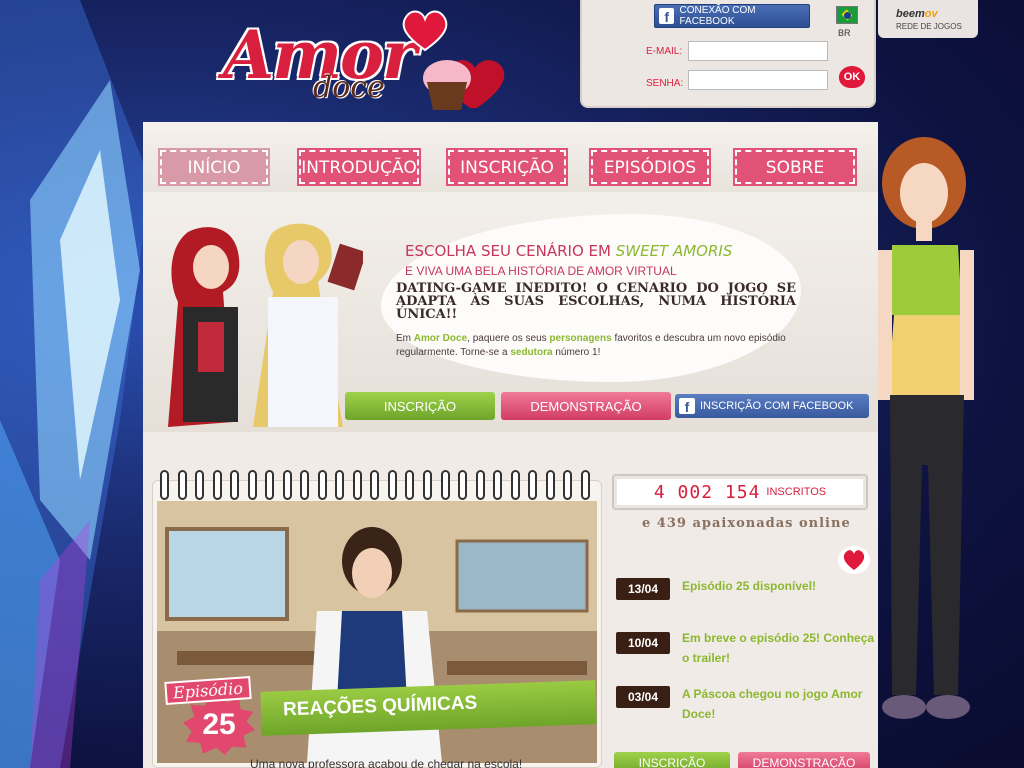  I want to click on hero-p-1: Em, so click(405, 338).